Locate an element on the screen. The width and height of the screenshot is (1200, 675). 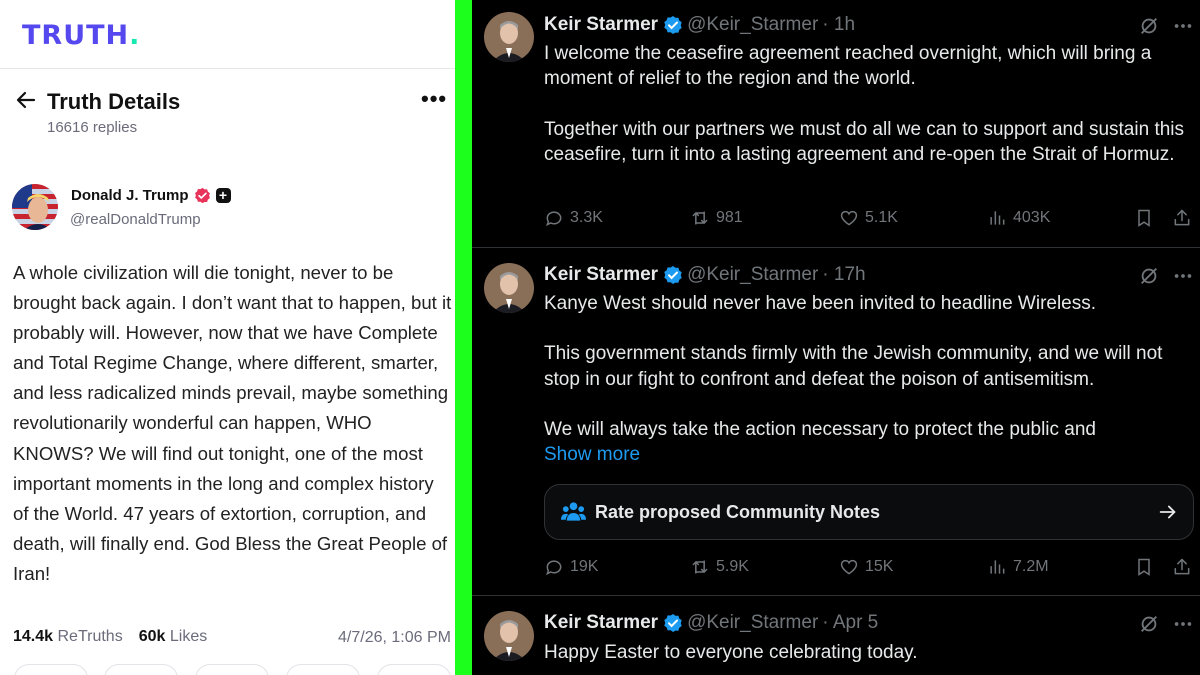
like-count: 5.1K is located at coordinates (881, 217).